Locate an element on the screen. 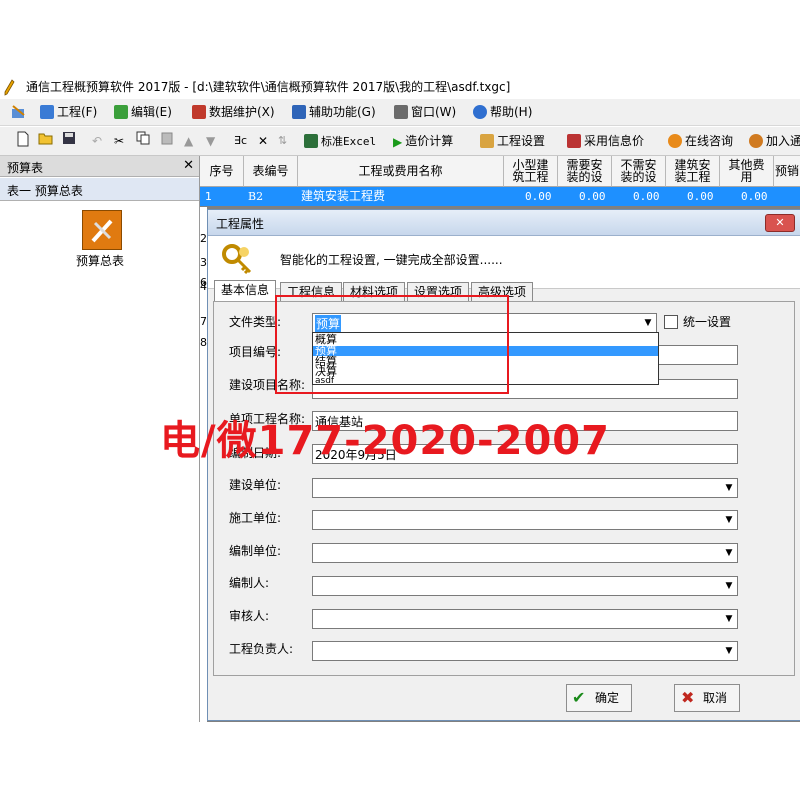 This screenshot has height=800, width=800. reviewer-select: ▼ is located at coordinates (525, 619).